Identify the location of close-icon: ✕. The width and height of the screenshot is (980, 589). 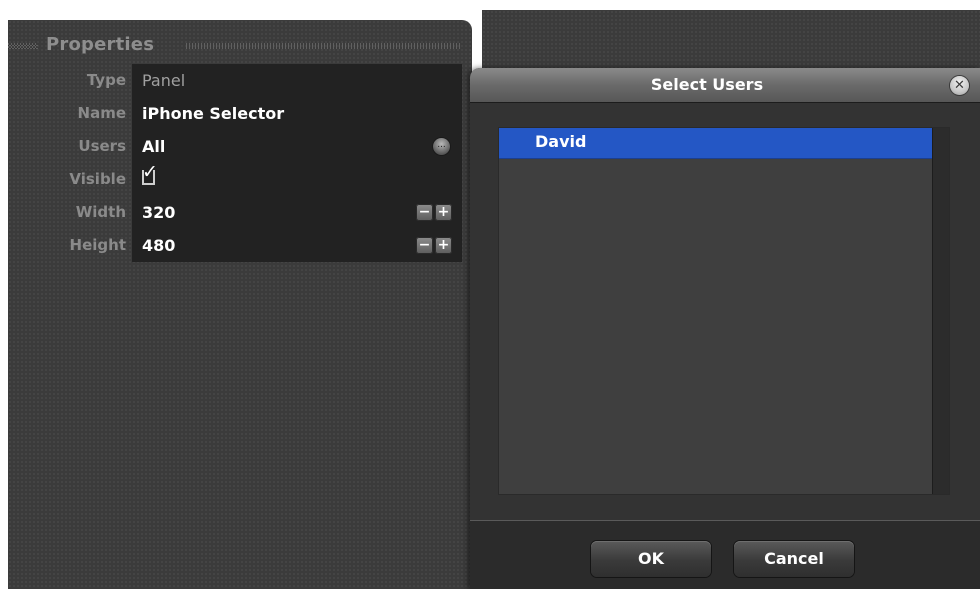
(959, 85).